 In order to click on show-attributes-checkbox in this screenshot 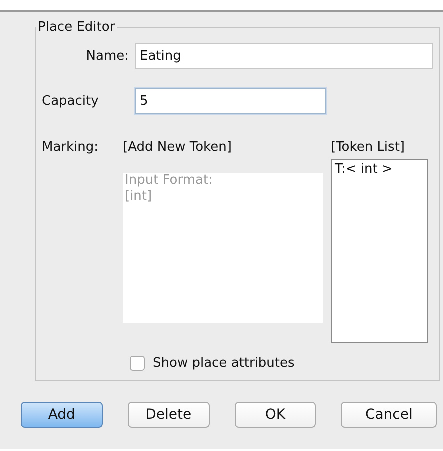, I will do `click(137, 363)`.